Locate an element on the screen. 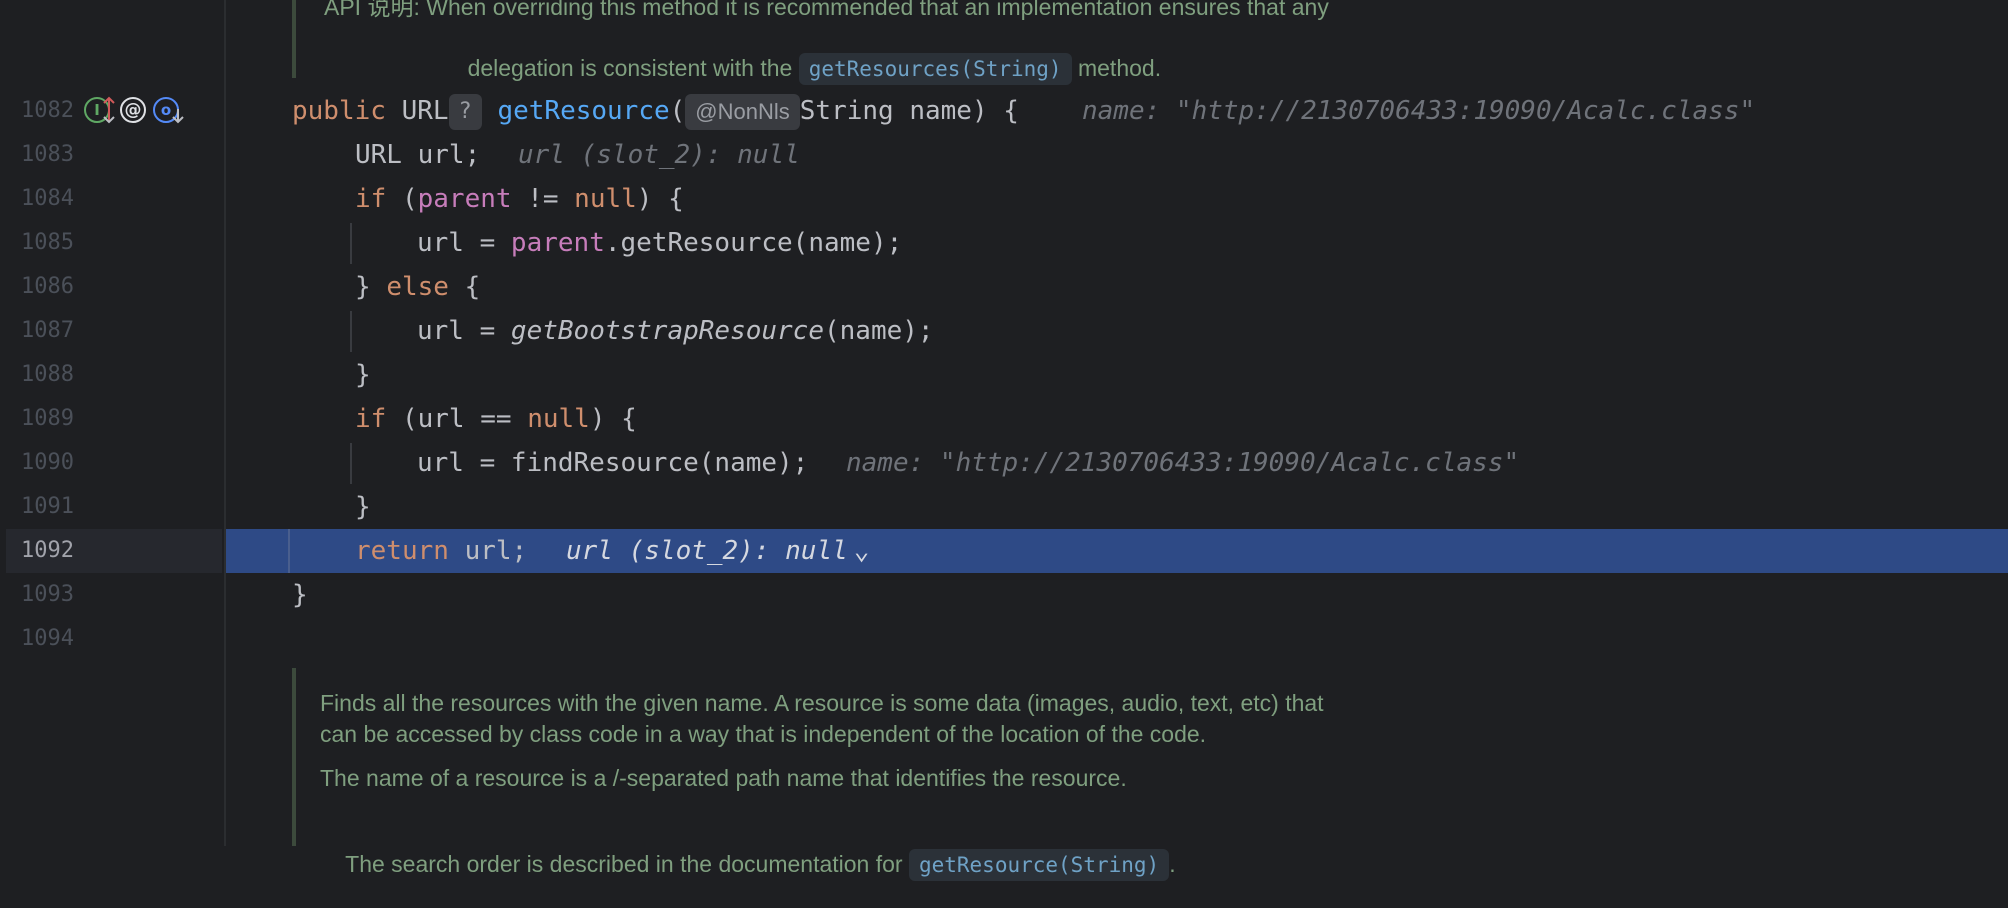  line-number: 1086 is located at coordinates (37, 287).